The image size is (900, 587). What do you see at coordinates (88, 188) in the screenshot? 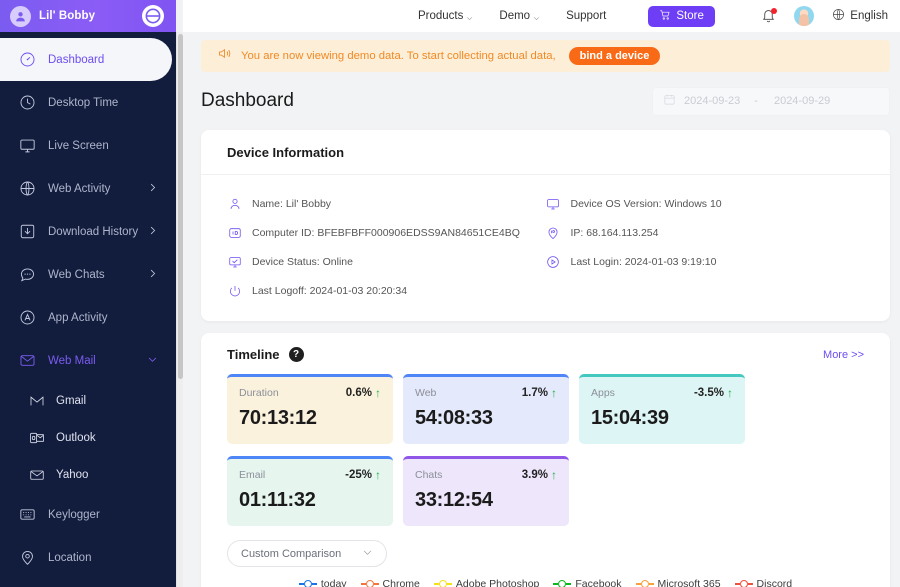
I see `sidebar-item-web-activity: Web Activity` at bounding box center [88, 188].